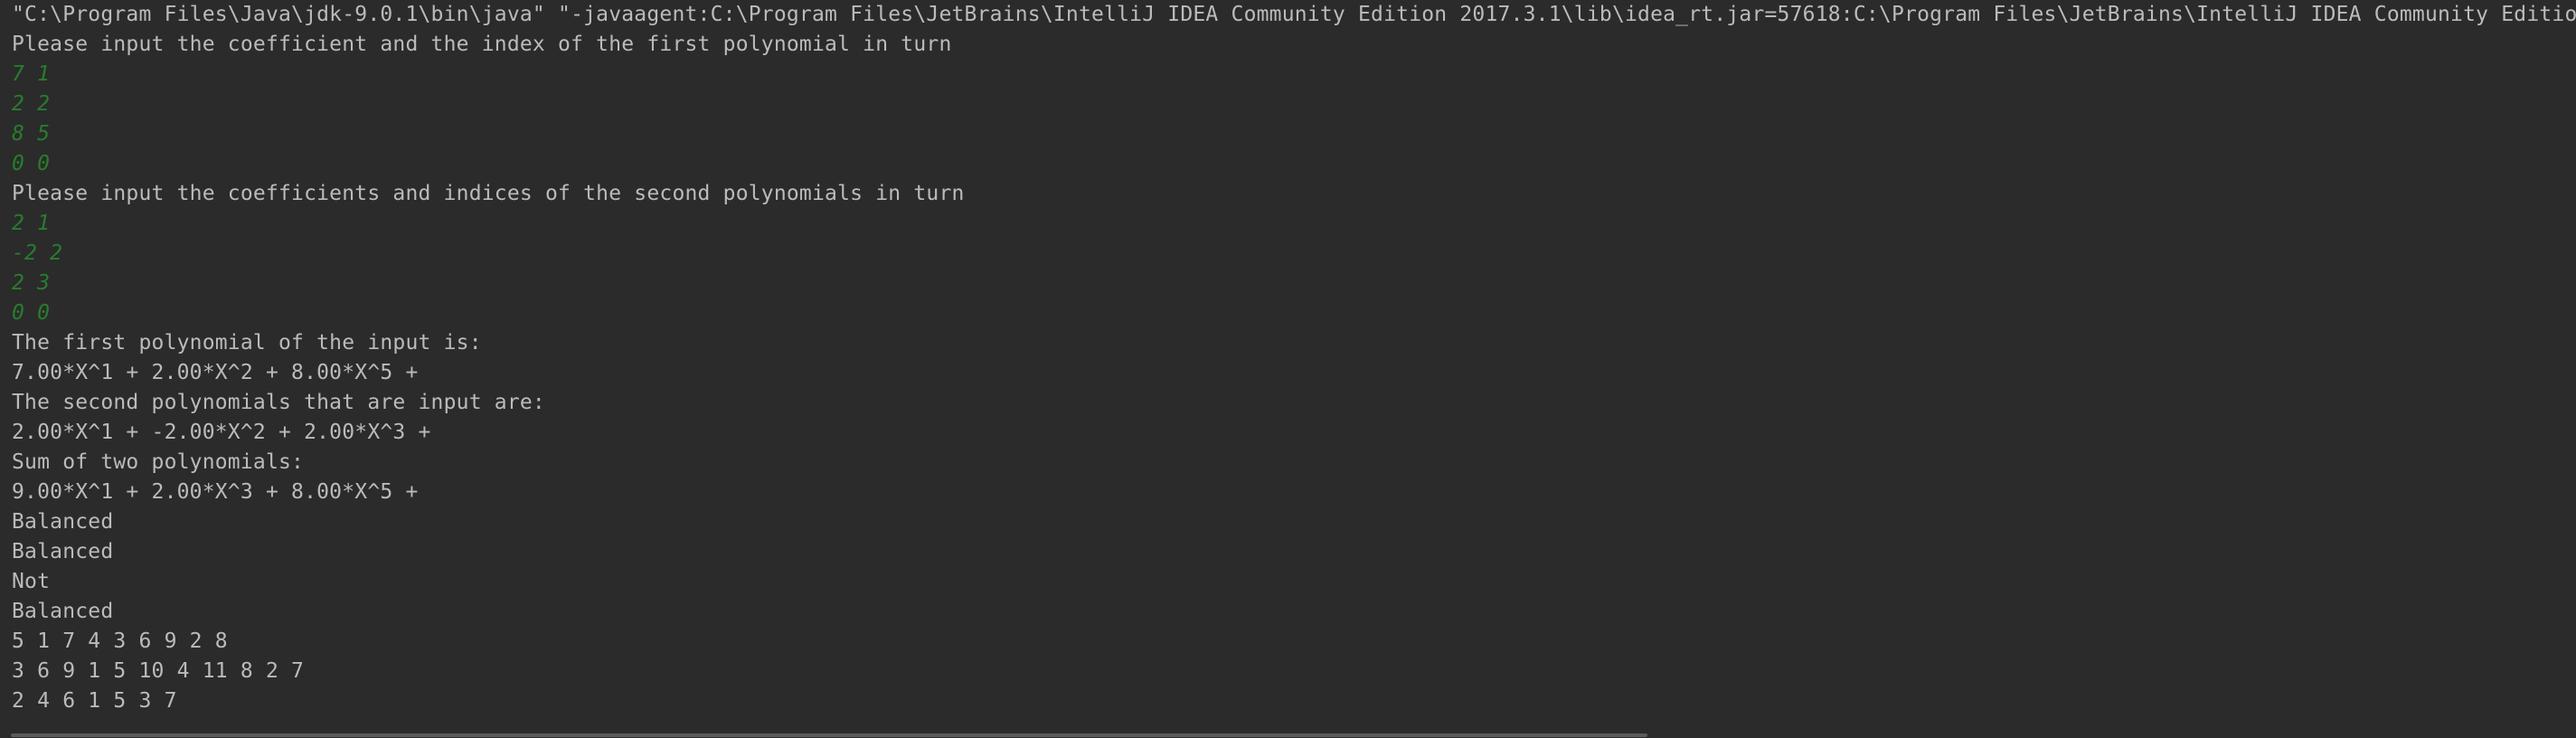  Describe the element at coordinates (221, 433) in the screenshot. I see `console-output-line: 2.00*X^1 + -2.00*X^2 + 2.00*X^3 +` at that location.